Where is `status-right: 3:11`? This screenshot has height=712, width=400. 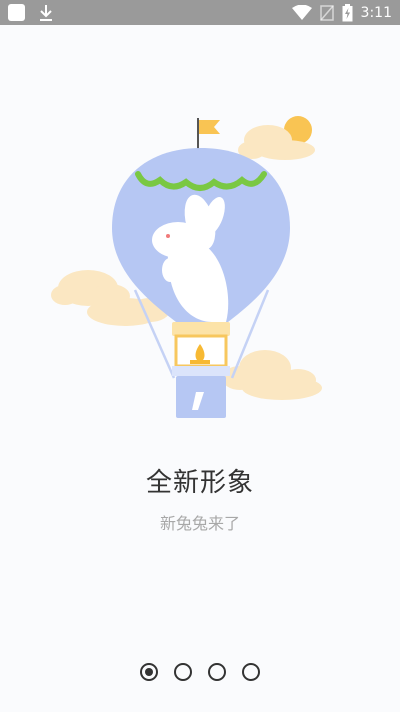 status-right: 3:11 is located at coordinates (341, 12).